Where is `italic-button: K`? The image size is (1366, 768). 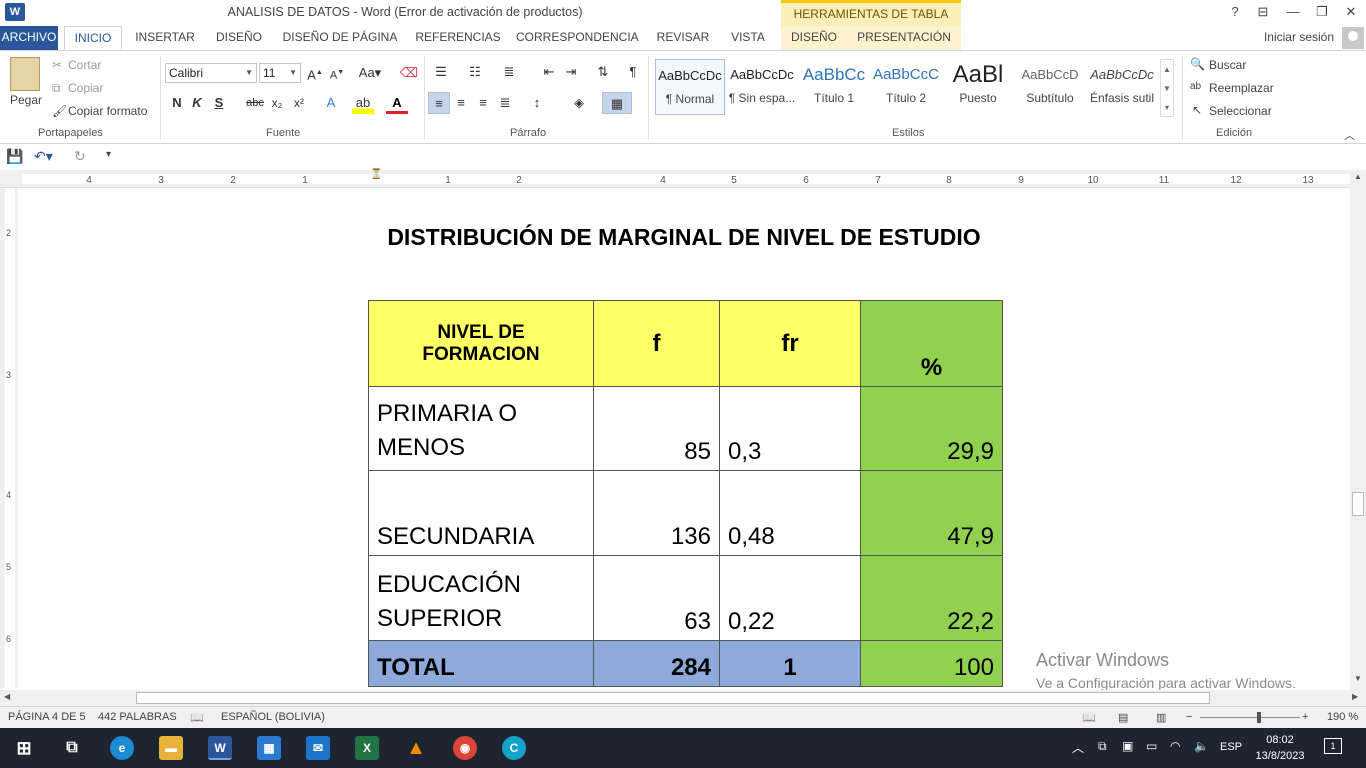
italic-button: K is located at coordinates (197, 103).